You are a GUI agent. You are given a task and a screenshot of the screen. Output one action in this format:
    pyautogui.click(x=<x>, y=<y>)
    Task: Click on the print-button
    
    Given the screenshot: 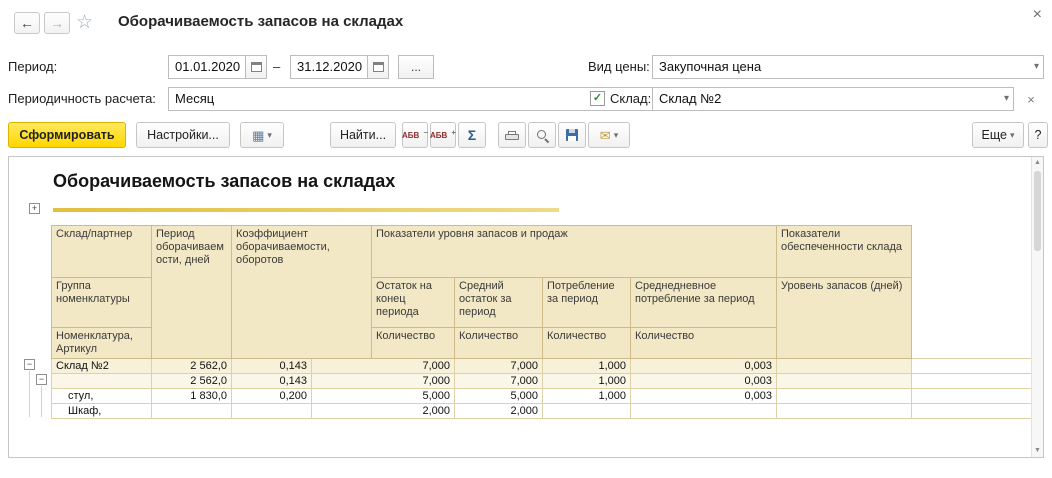 What is the action you would take?
    pyautogui.click(x=512, y=135)
    